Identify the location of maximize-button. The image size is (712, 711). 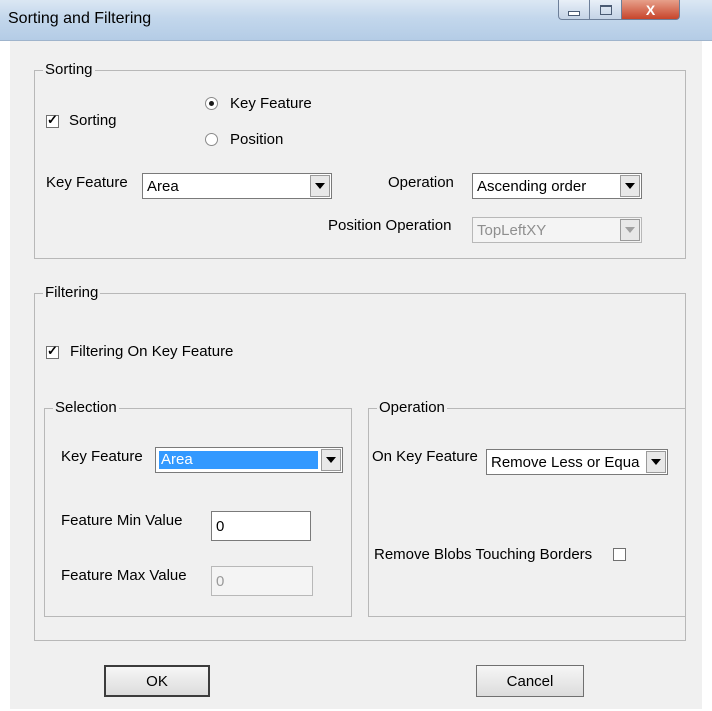
(606, 10).